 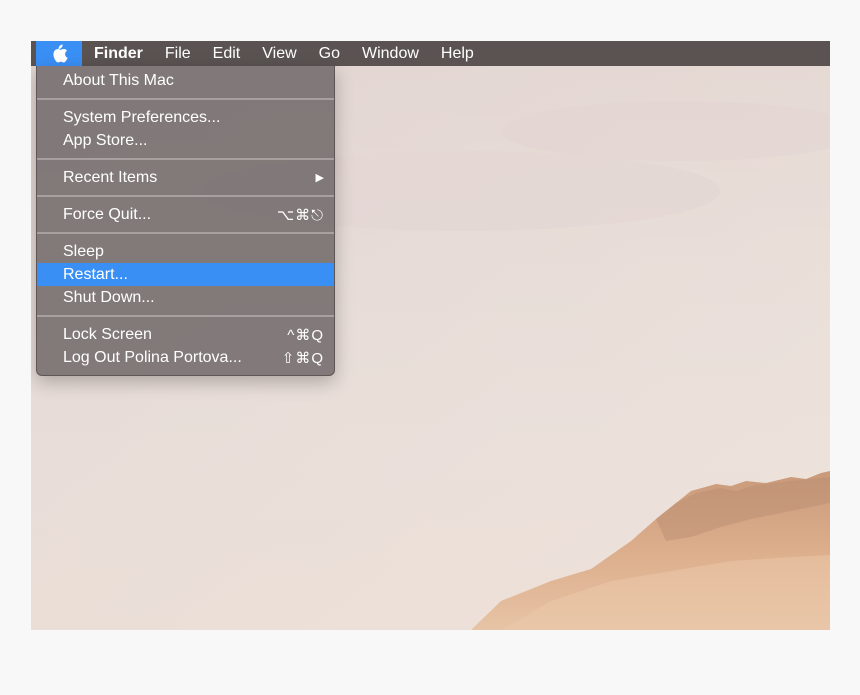 What do you see at coordinates (279, 53) in the screenshot?
I see `menubar-view: View` at bounding box center [279, 53].